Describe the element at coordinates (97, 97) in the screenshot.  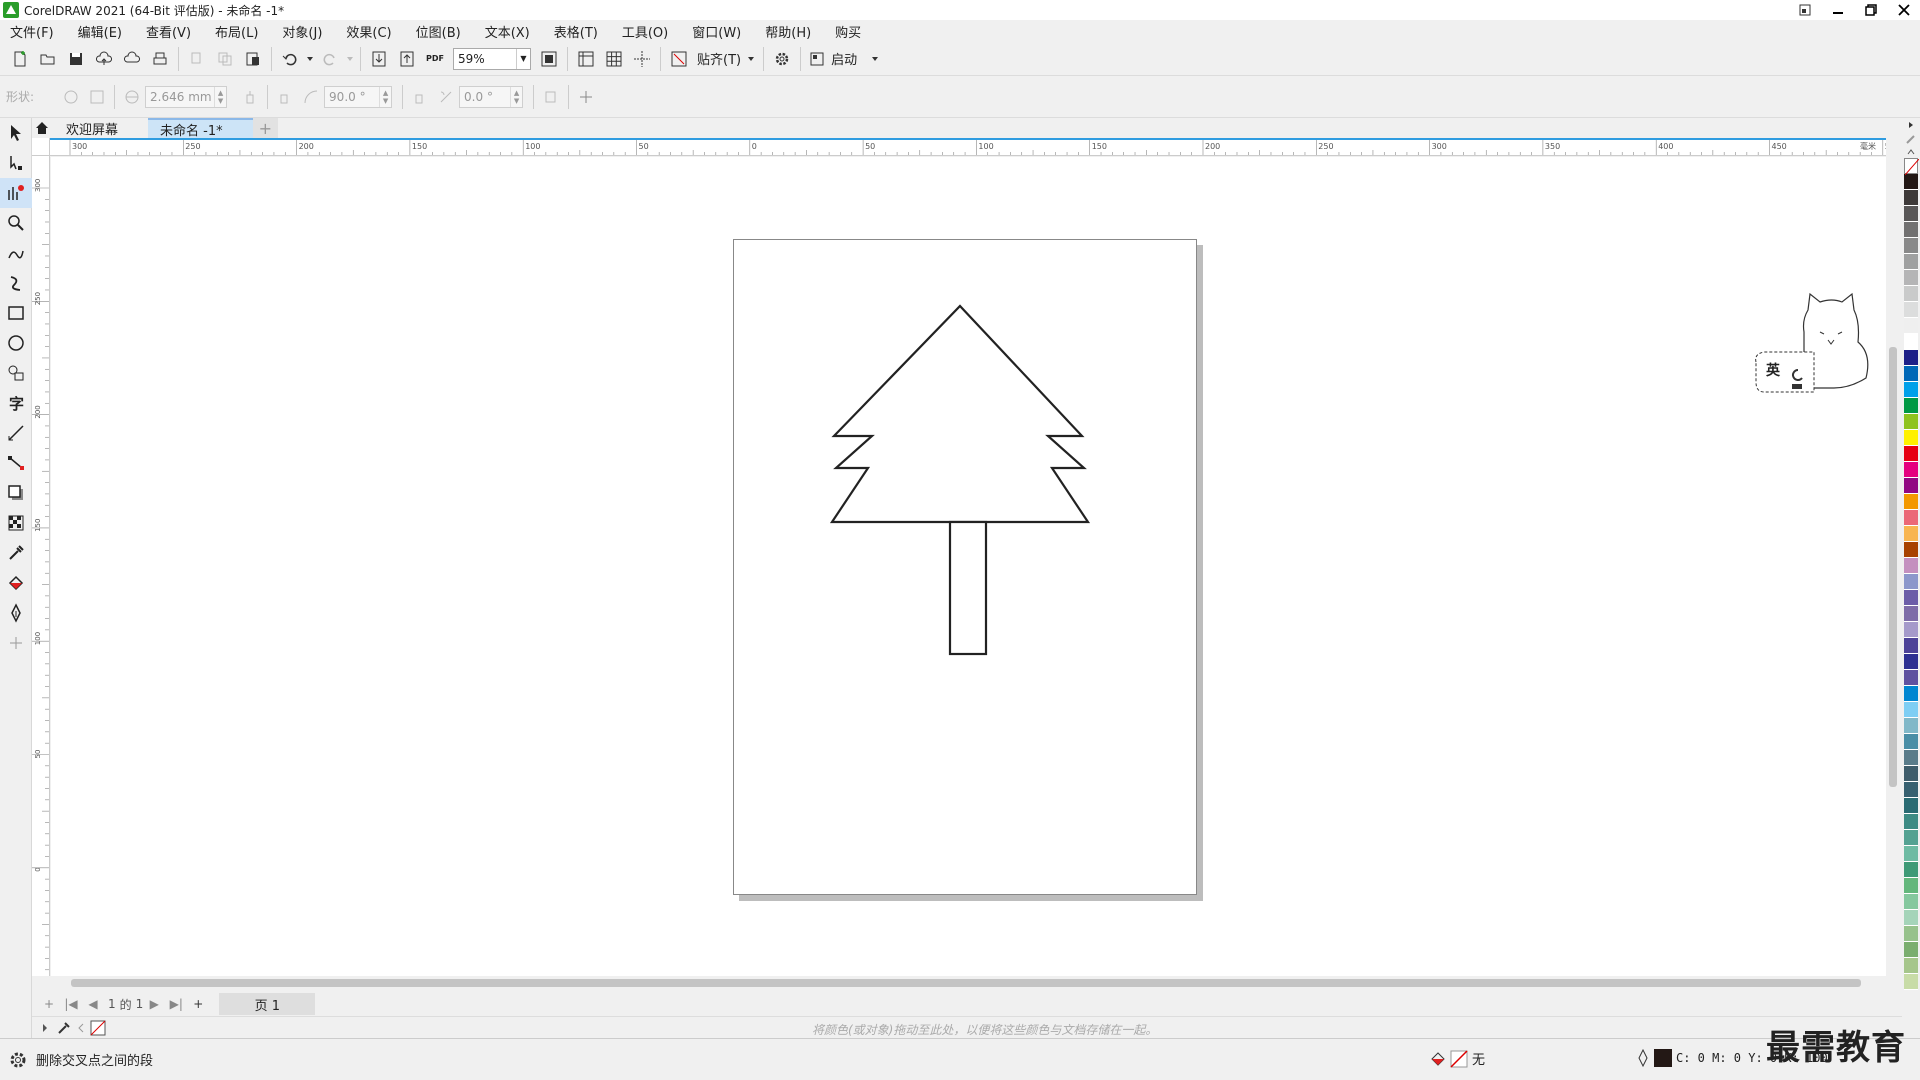
I see `square-node-button` at that location.